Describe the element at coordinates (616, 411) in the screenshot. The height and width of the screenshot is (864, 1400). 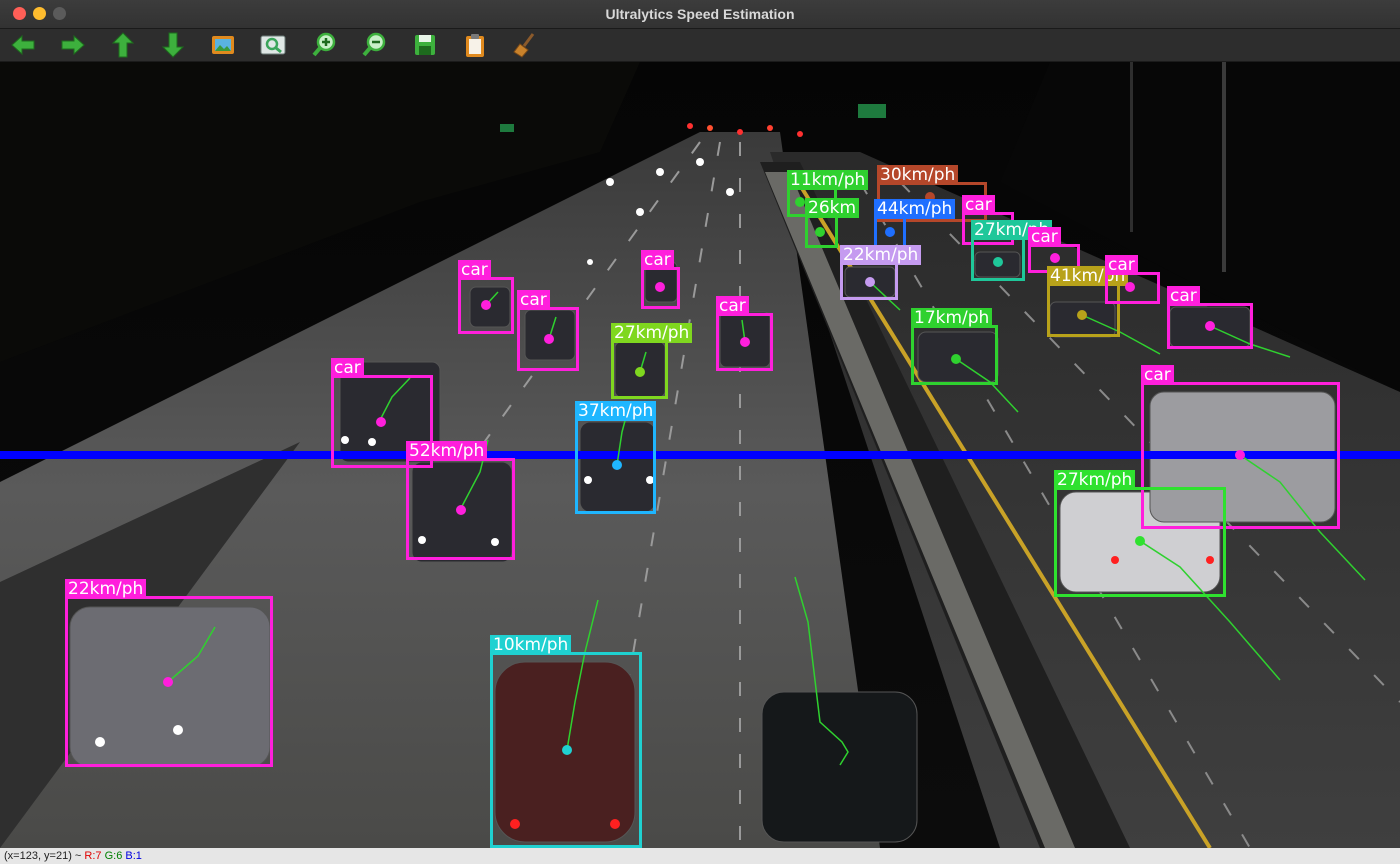
I see `detection-label: 37km/ph` at that location.